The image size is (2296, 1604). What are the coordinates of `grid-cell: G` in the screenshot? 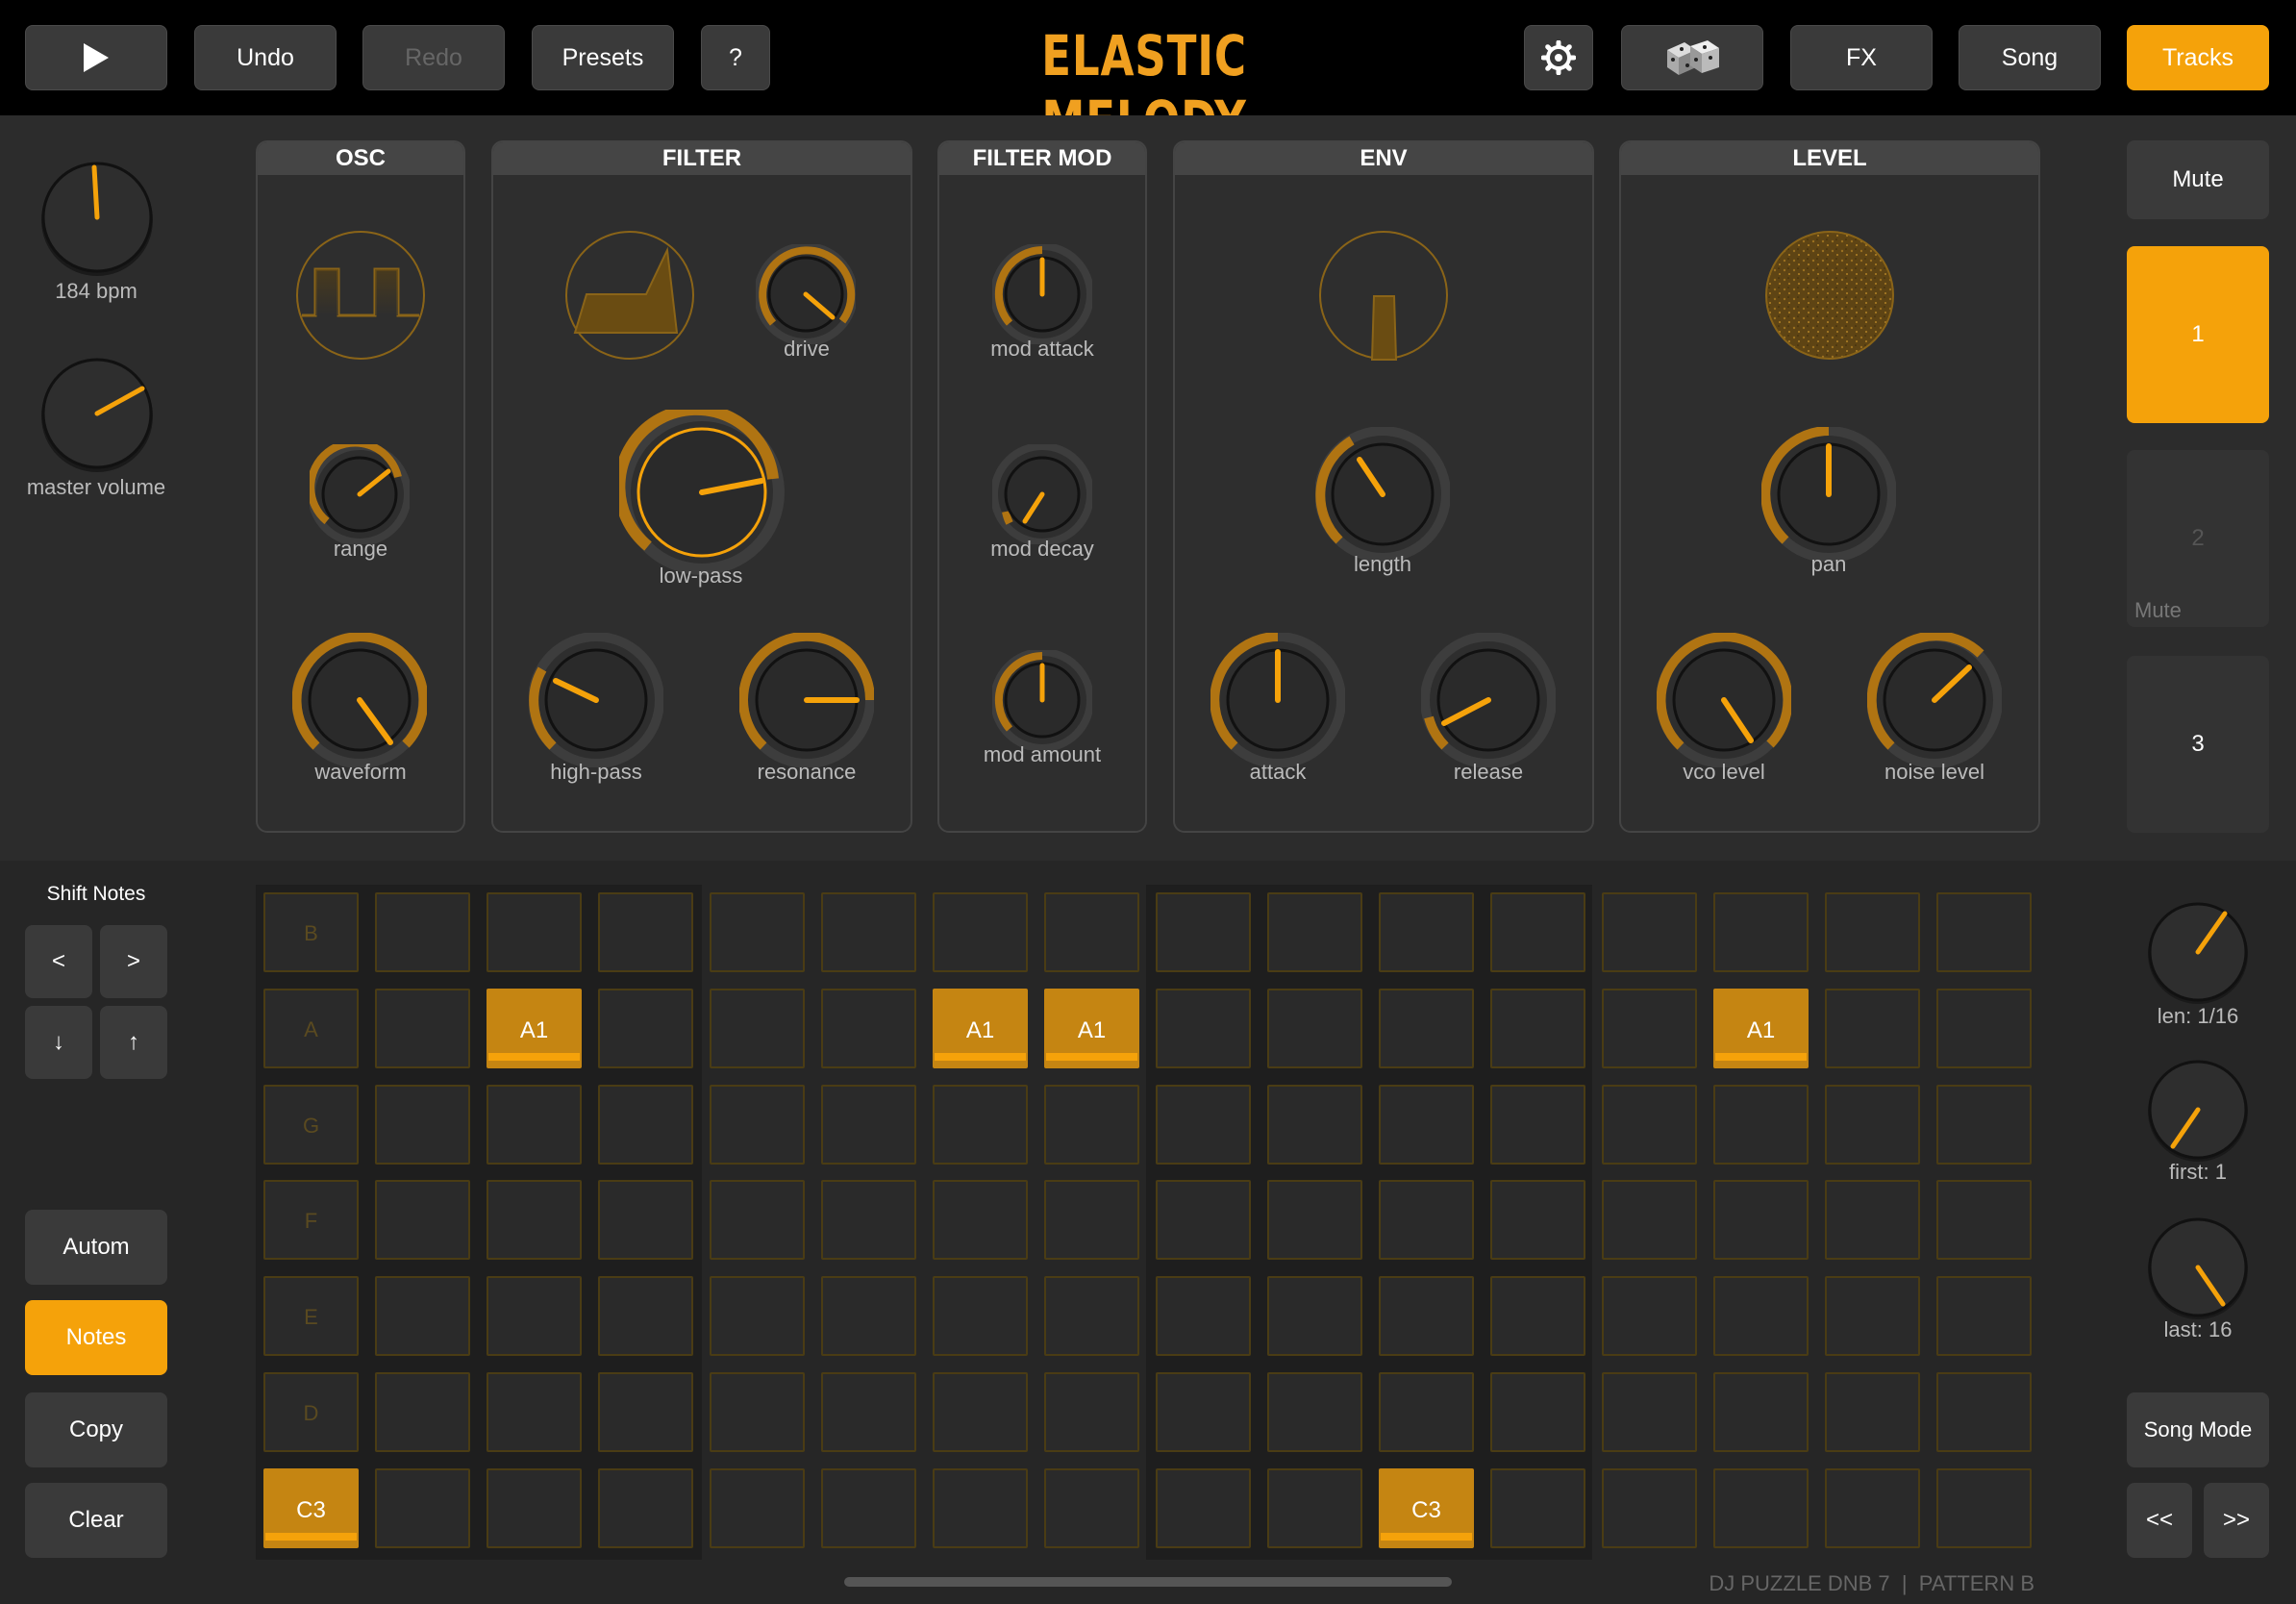 It's located at (311, 1124).